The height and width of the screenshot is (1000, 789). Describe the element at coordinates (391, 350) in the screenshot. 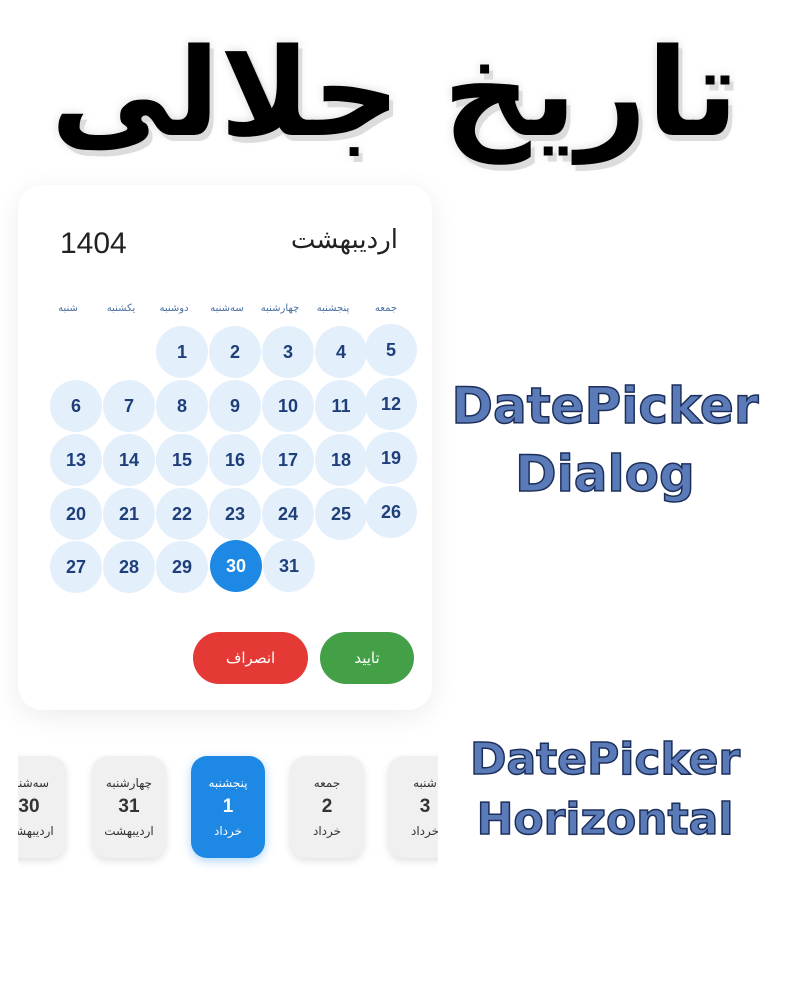

I see `calendar-day: 5` at that location.